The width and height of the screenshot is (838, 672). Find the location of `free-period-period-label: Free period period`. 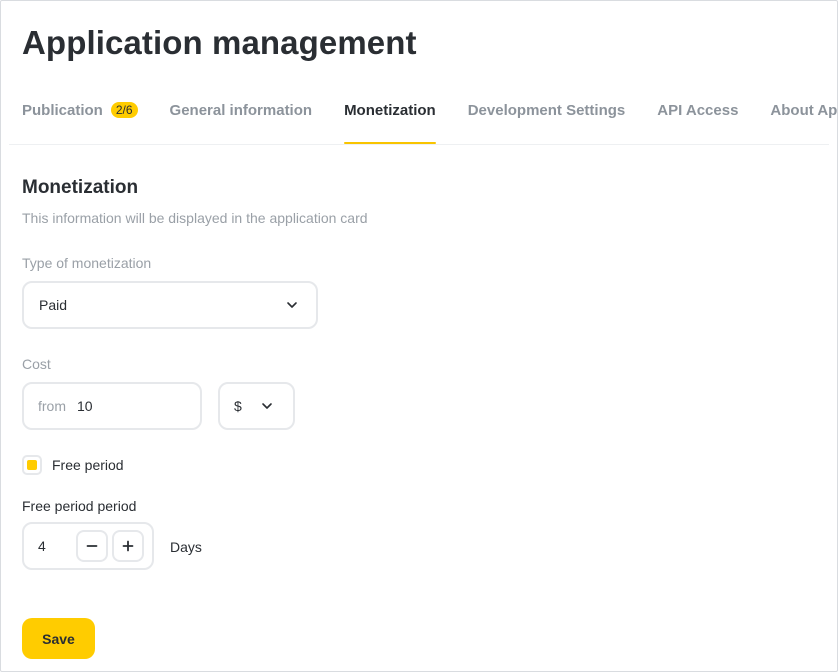

free-period-period-label: Free period period is located at coordinates (79, 506).